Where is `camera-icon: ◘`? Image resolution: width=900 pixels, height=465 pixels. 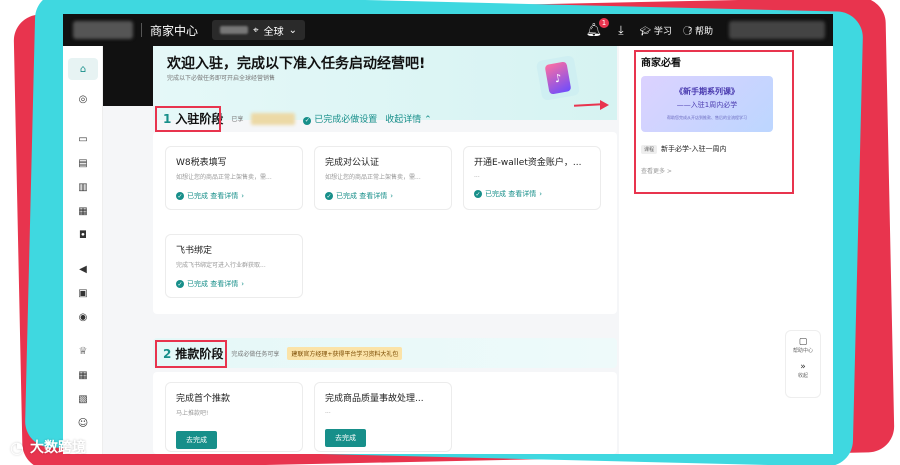
camera-icon: ◘ is located at coordinates (83, 235).